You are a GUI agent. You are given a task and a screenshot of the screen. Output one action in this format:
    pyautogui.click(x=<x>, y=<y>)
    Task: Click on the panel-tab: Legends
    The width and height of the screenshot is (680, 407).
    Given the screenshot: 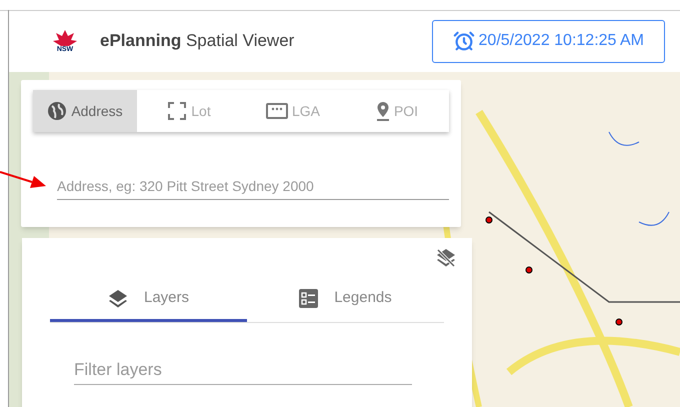 What is the action you would take?
    pyautogui.click(x=345, y=300)
    